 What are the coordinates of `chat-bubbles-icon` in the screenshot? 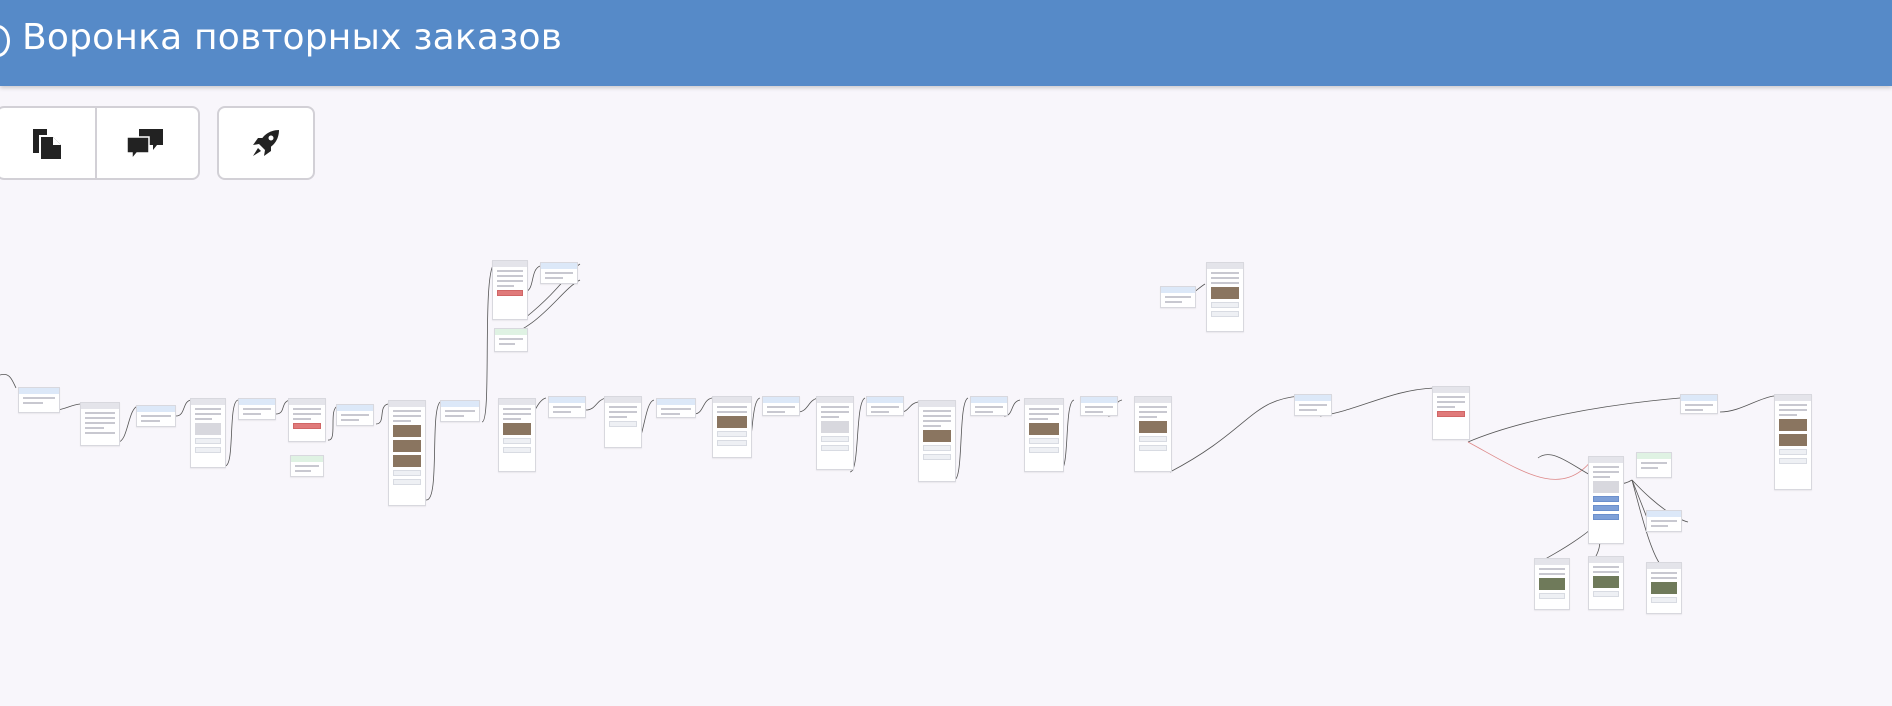 It's located at (144, 145).